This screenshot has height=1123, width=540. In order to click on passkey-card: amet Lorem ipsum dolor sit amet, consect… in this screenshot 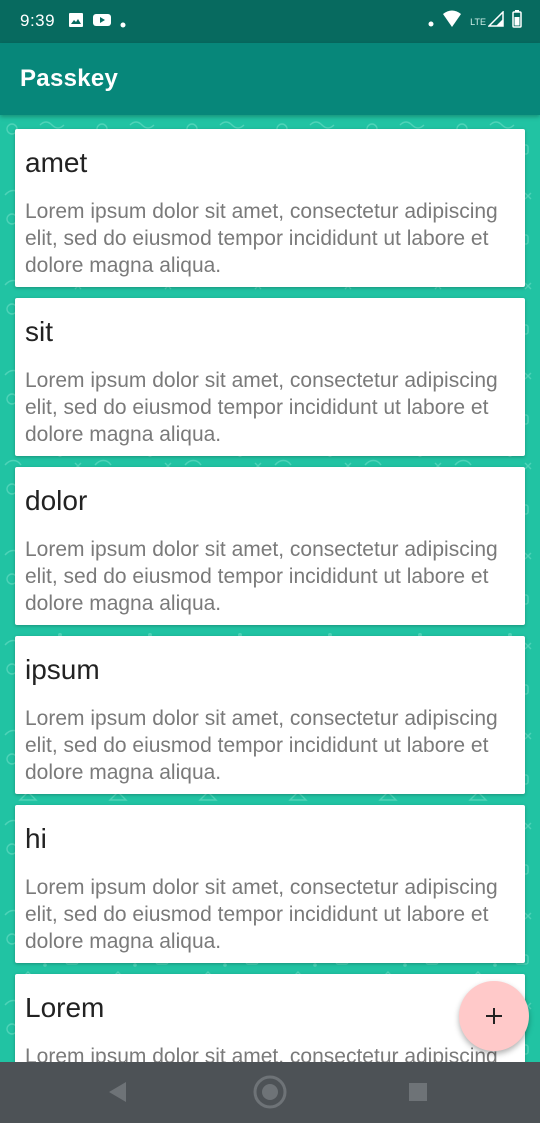, I will do `click(270, 208)`.